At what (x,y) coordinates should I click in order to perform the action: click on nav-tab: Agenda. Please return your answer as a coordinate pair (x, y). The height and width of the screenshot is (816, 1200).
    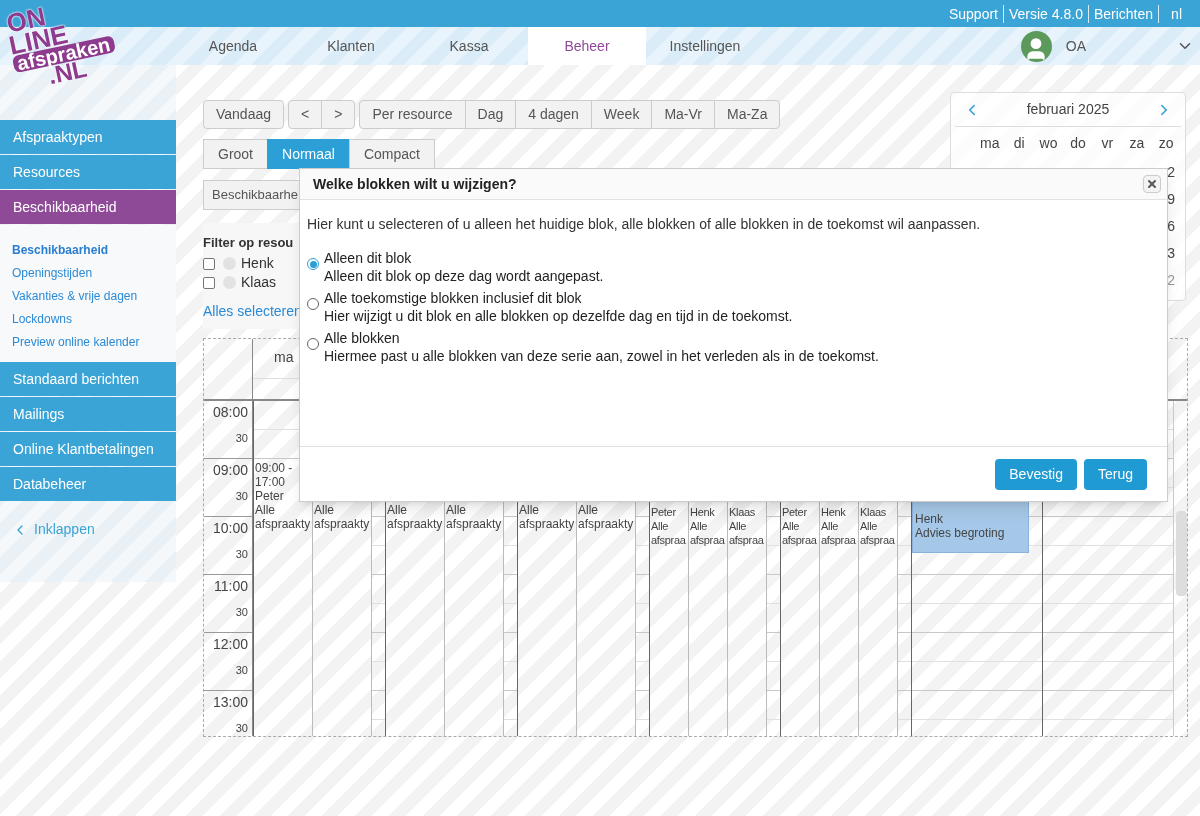
    Looking at the image, I should click on (233, 46).